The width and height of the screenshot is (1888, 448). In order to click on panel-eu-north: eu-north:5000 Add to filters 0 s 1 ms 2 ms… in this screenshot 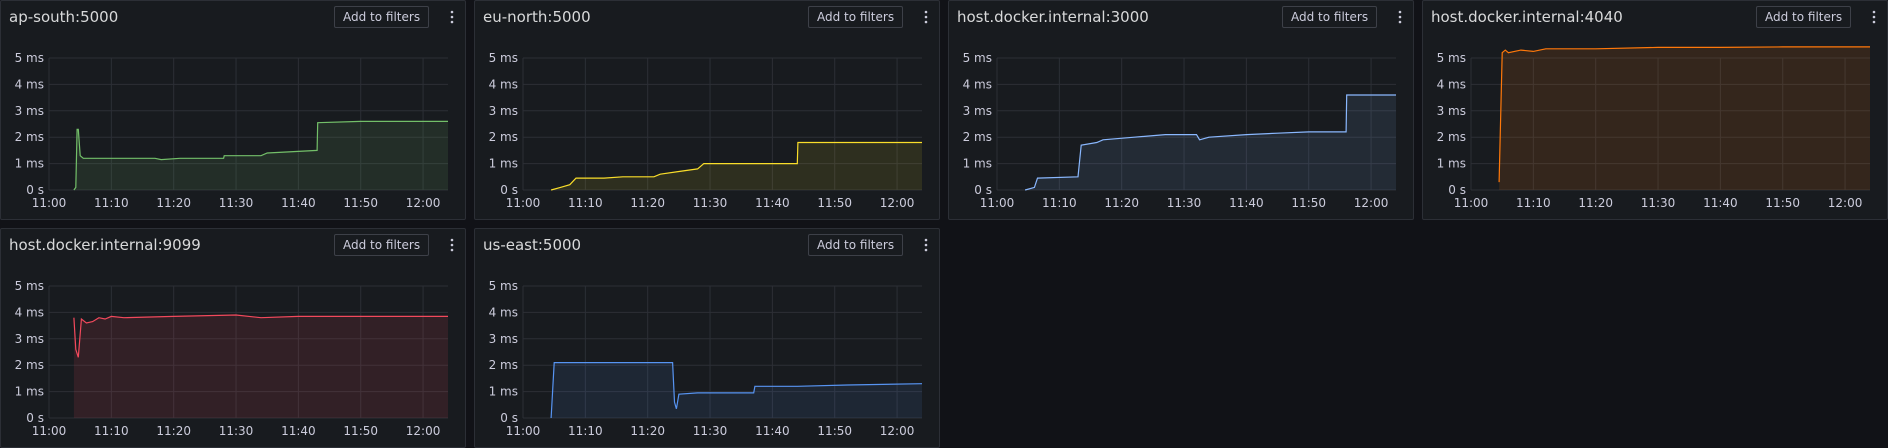, I will do `click(707, 110)`.